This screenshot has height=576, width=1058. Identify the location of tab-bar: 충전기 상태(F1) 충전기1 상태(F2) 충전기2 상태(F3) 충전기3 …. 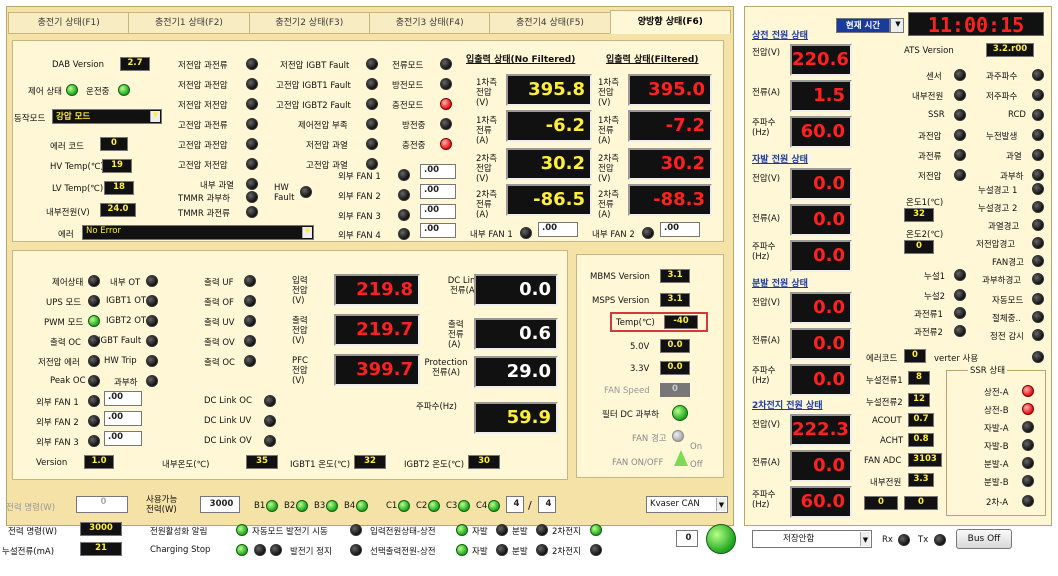
(369, 22).